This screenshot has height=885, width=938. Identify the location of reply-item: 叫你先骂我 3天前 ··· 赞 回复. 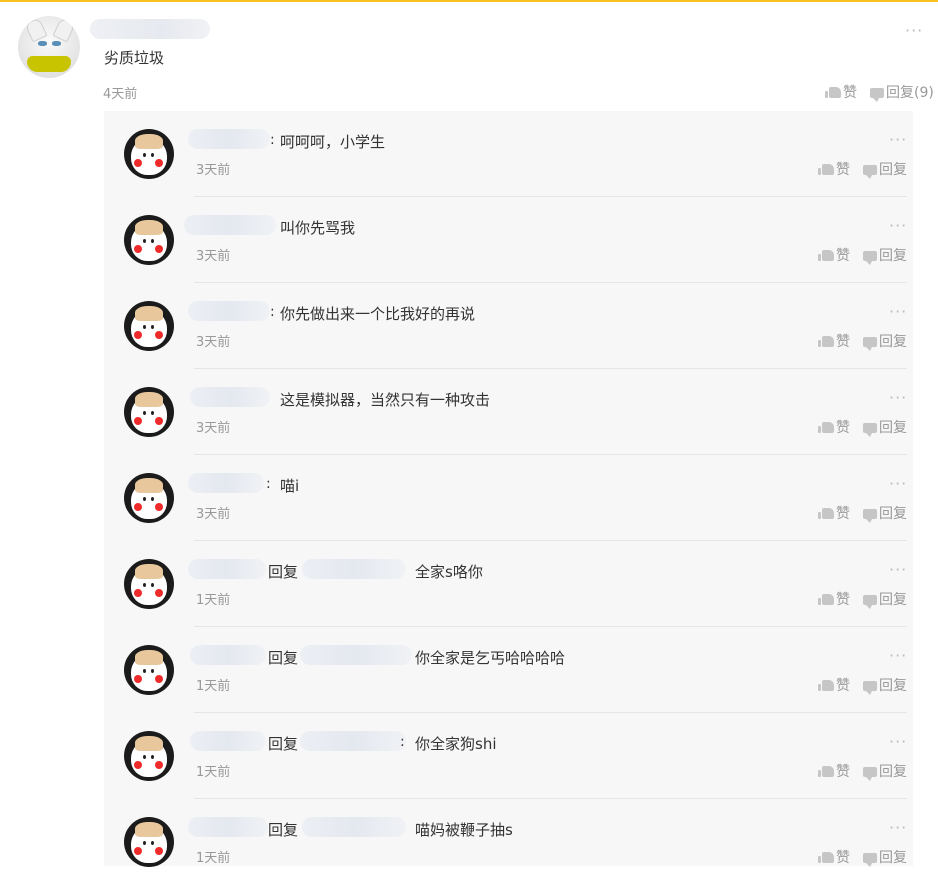
(508, 240).